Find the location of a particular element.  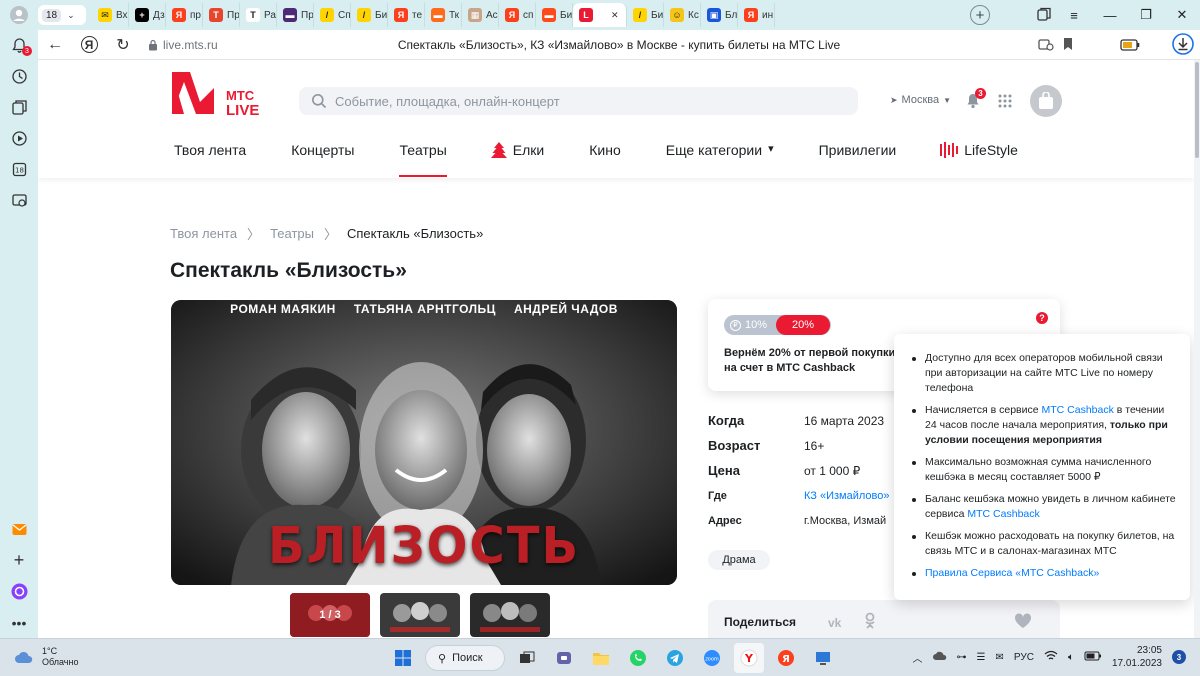

protect-icon is located at coordinates (1046, 46).